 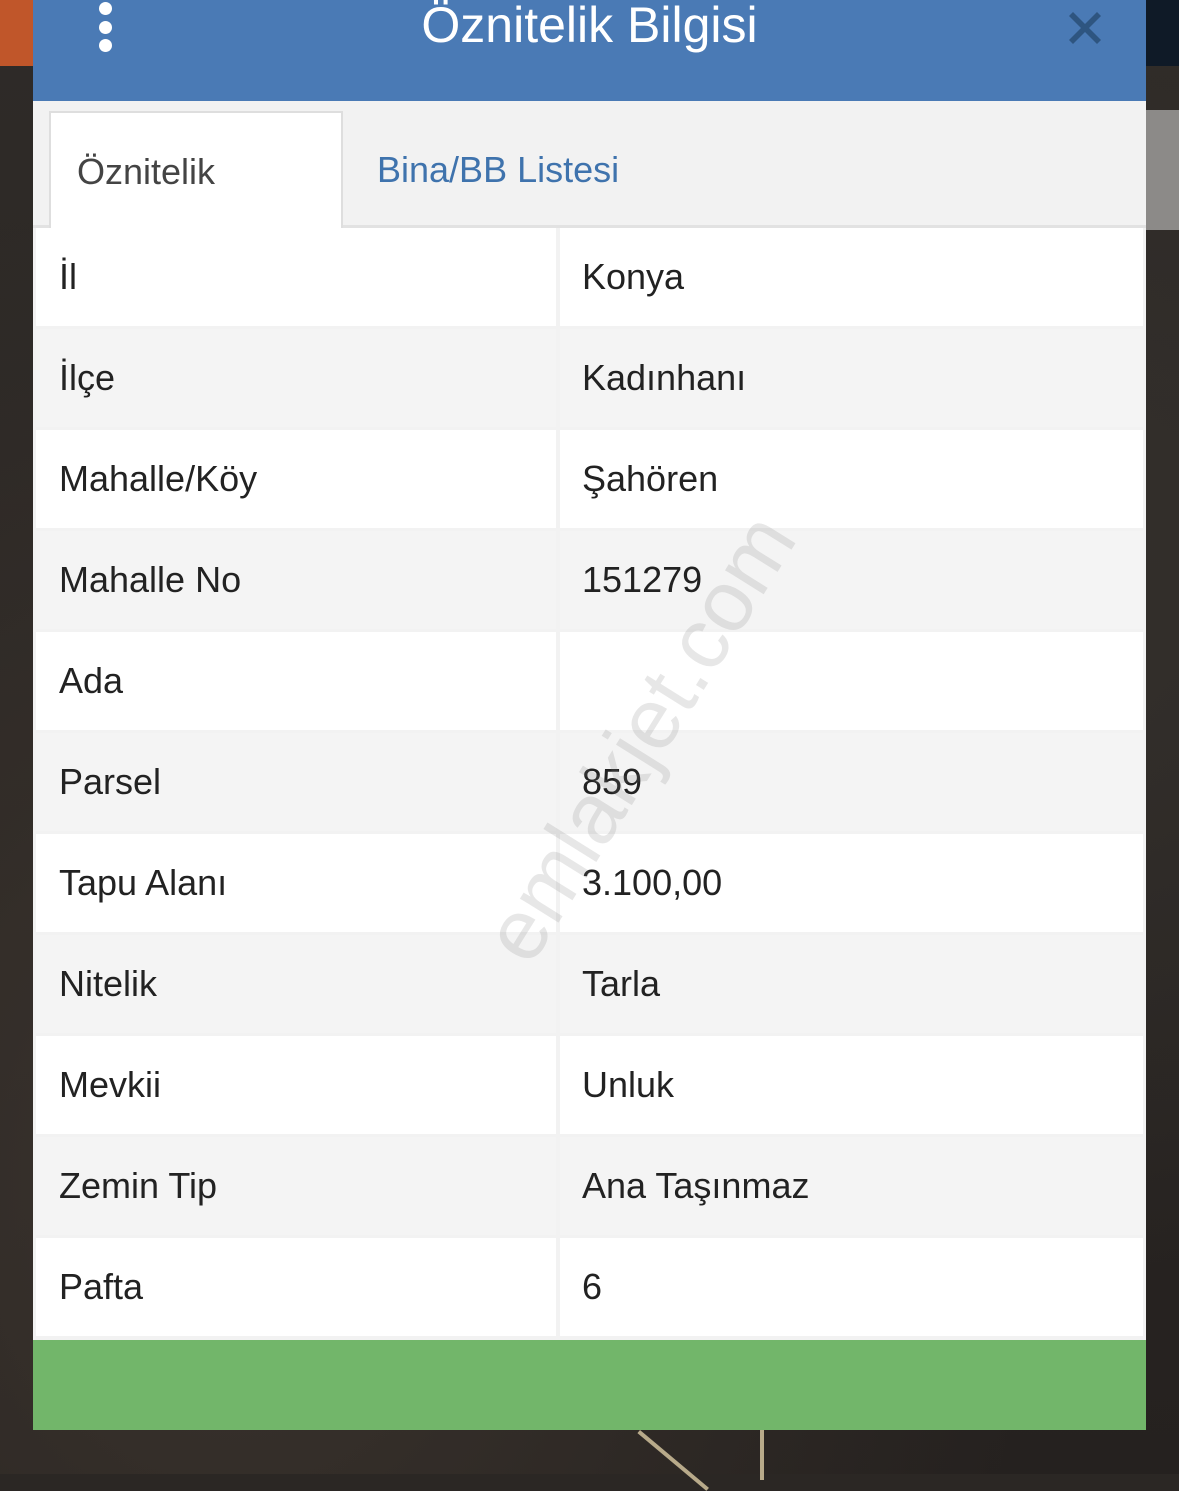 I want to click on row-label: Parsel, so click(x=296, y=782).